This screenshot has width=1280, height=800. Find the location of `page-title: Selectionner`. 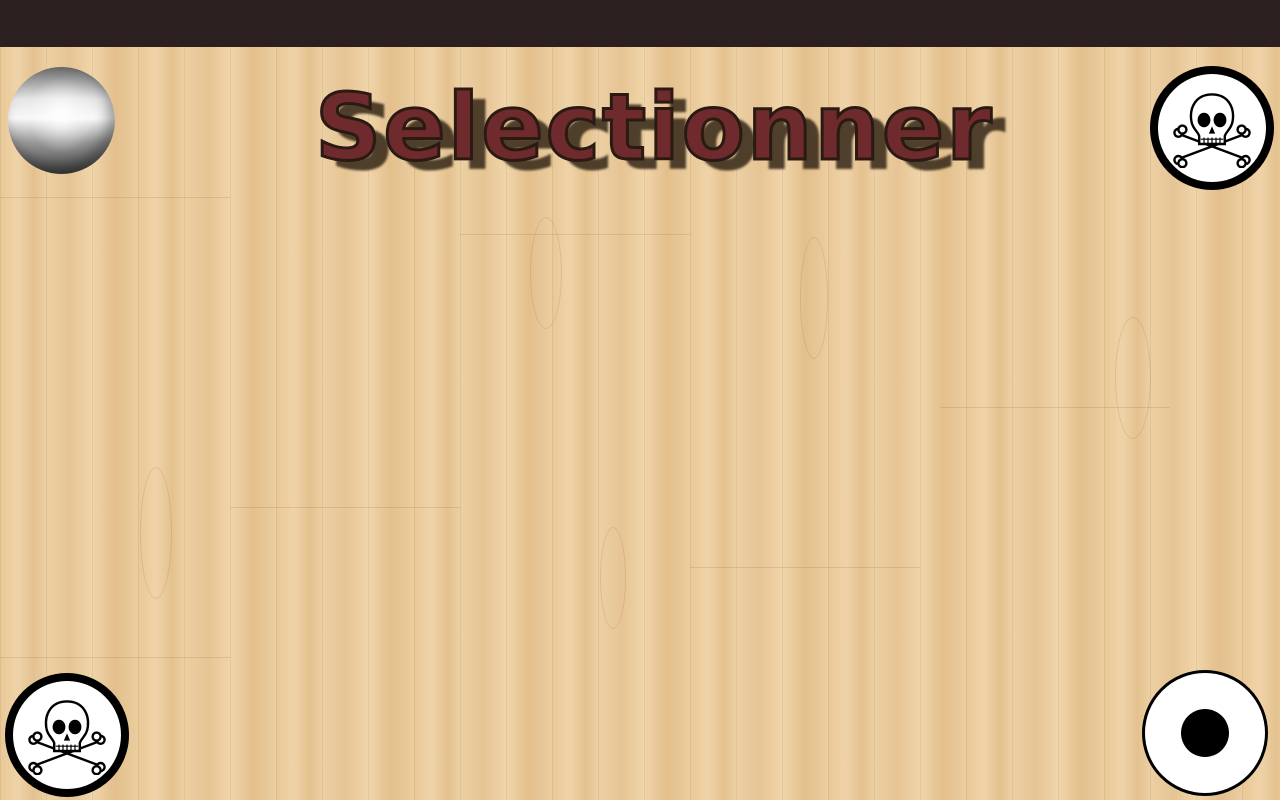

page-title: Selectionner is located at coordinates (654, 128).